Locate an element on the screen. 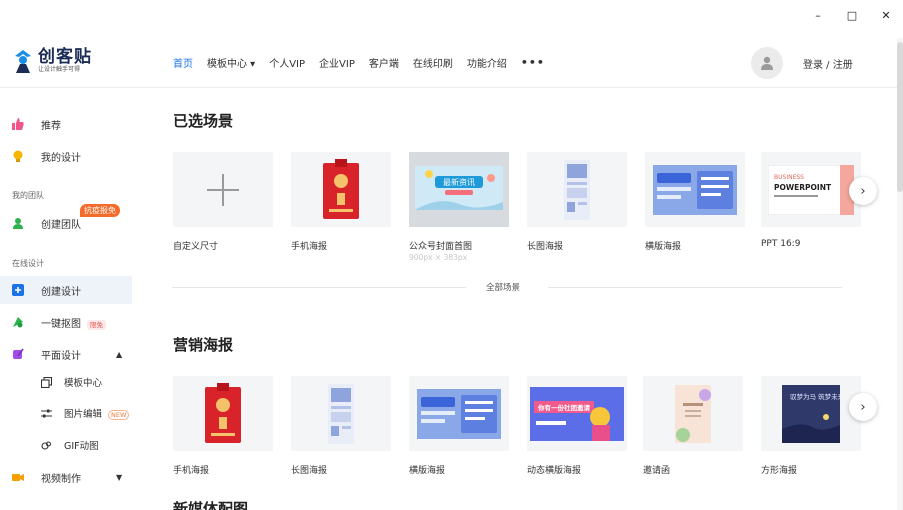  sidebar-item-recommend: 推荐 is located at coordinates (66, 124).